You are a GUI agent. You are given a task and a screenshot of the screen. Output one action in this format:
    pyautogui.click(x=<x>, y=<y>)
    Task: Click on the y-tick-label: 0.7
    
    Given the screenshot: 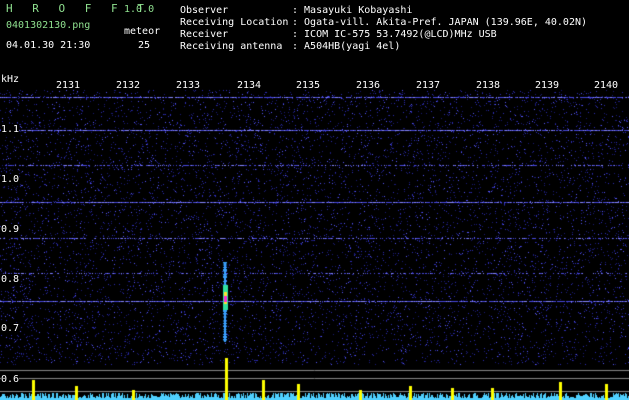 What is the action you would take?
    pyautogui.click(x=10, y=328)
    